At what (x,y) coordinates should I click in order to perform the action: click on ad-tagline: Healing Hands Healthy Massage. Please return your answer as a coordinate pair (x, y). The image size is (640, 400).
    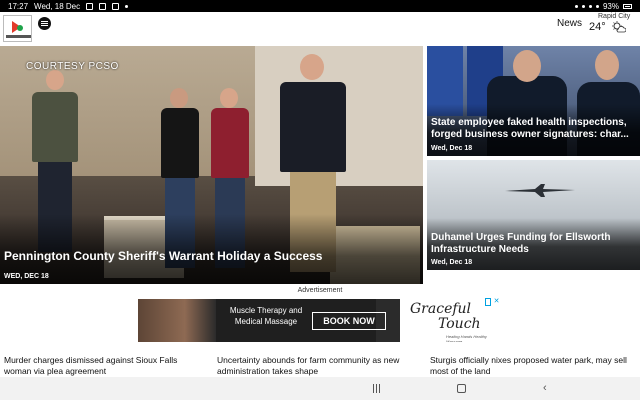
    Looking at the image, I should click on (466, 338).